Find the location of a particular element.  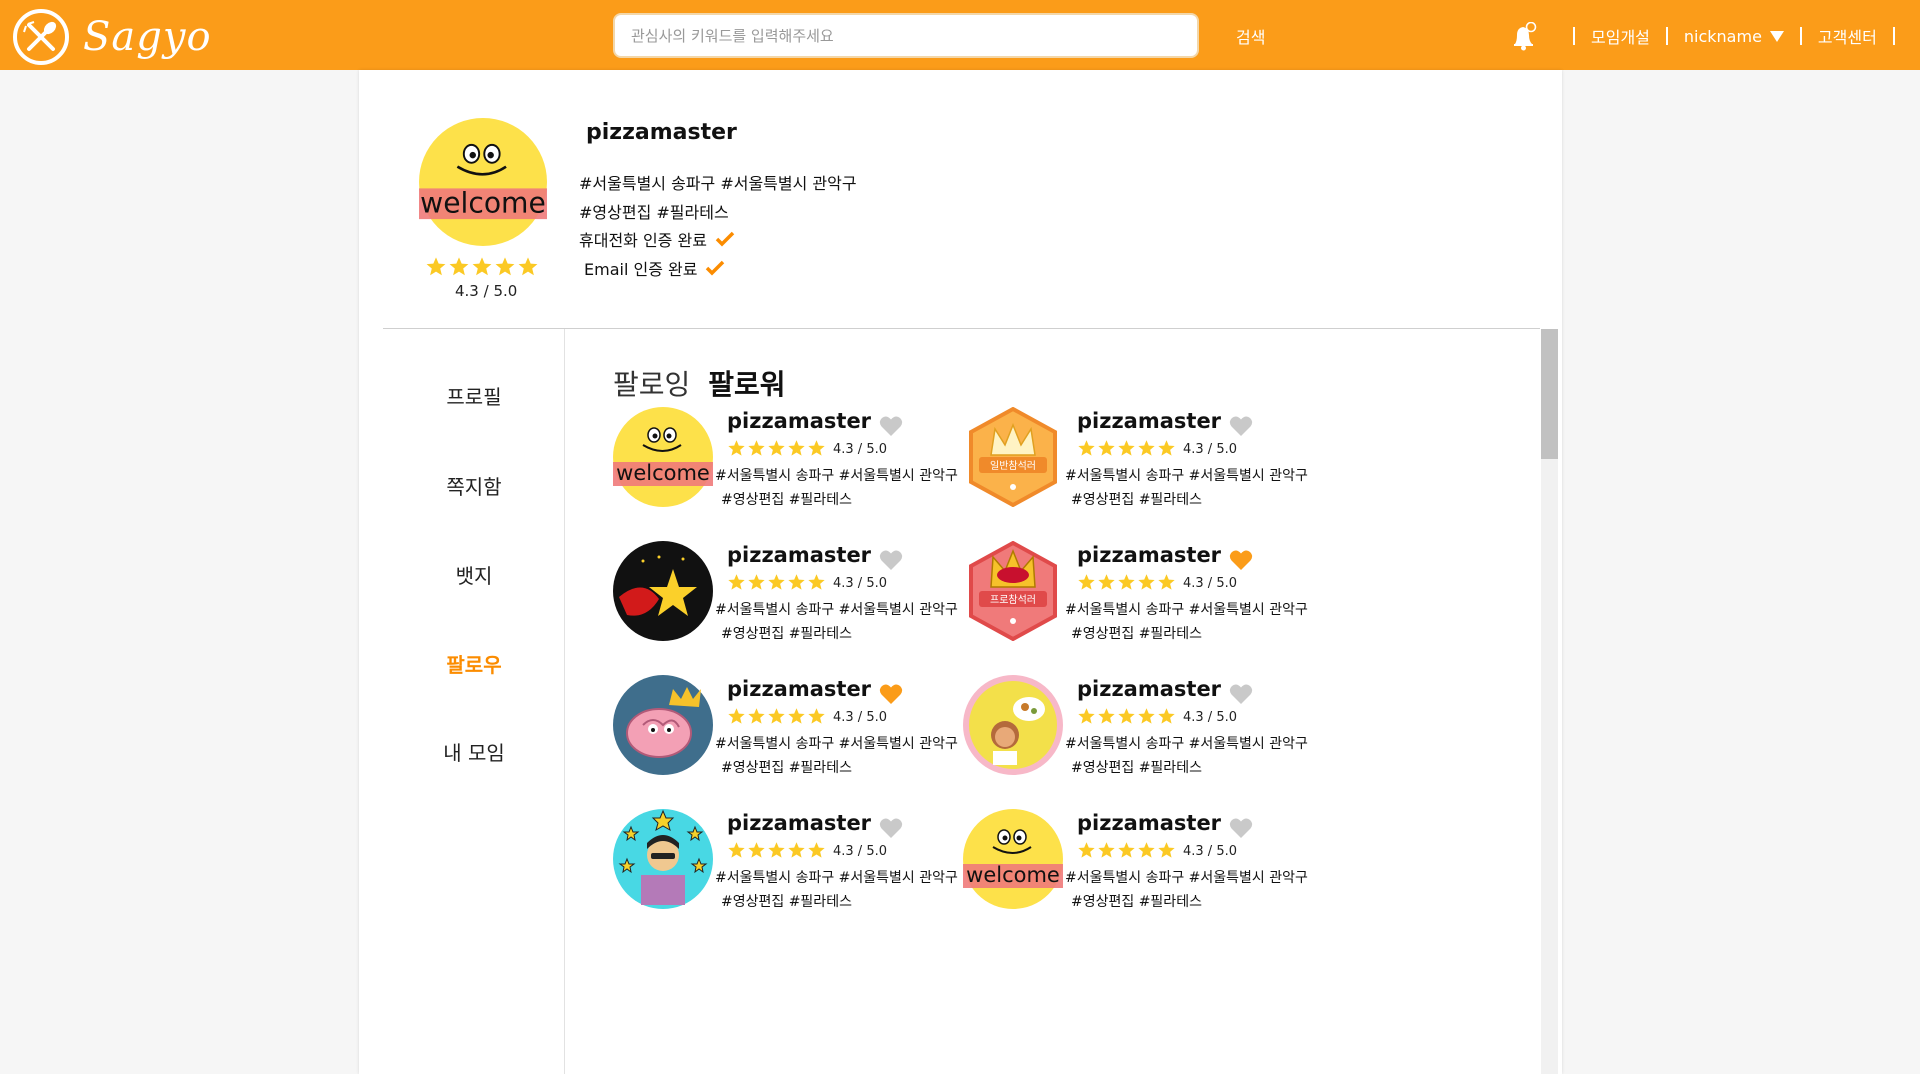

sidebar-item-follow: 팔로우 is located at coordinates (474, 663).